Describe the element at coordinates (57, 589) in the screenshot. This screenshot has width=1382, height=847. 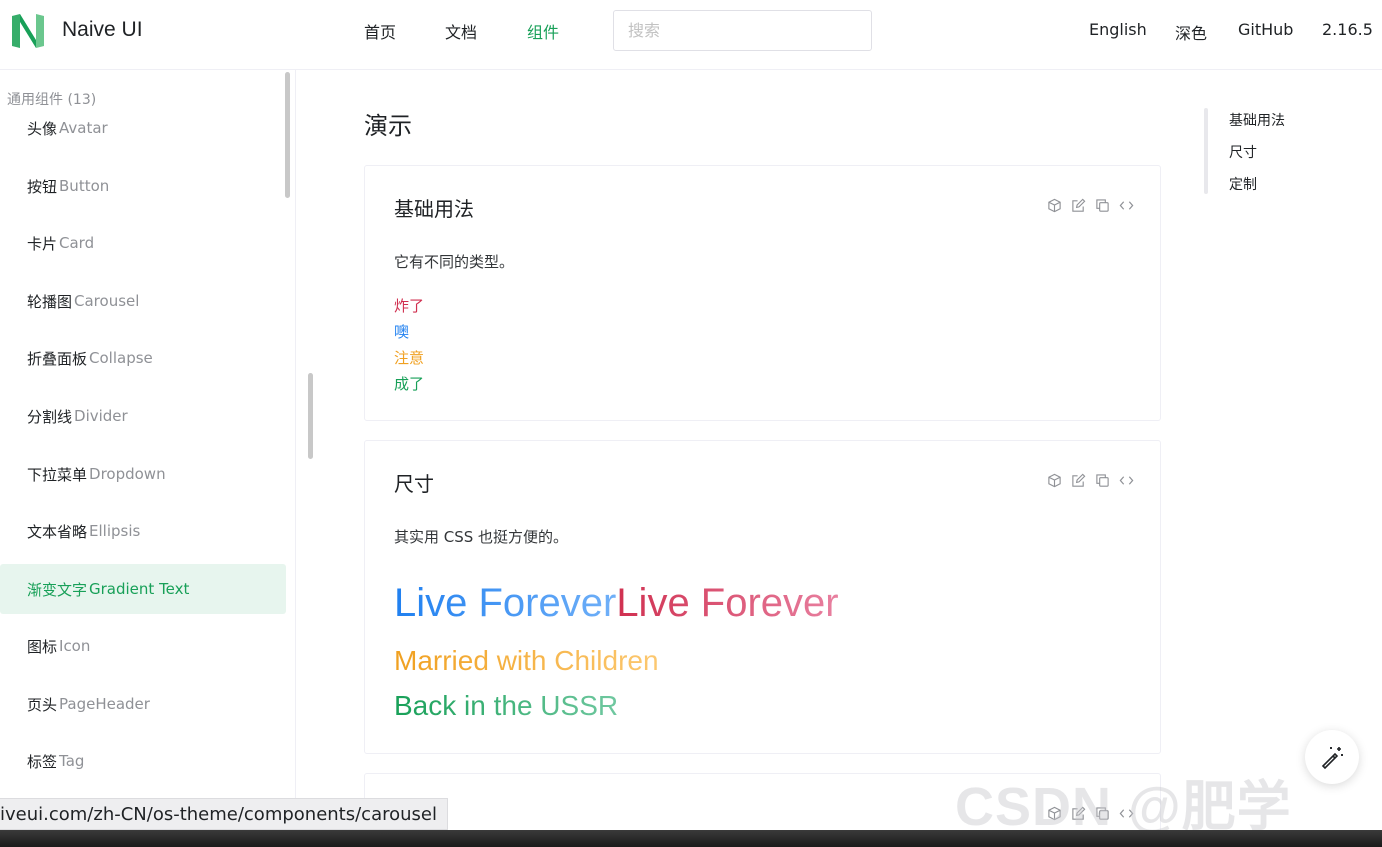
I see `sidebar-item-label: 渐变文字` at that location.